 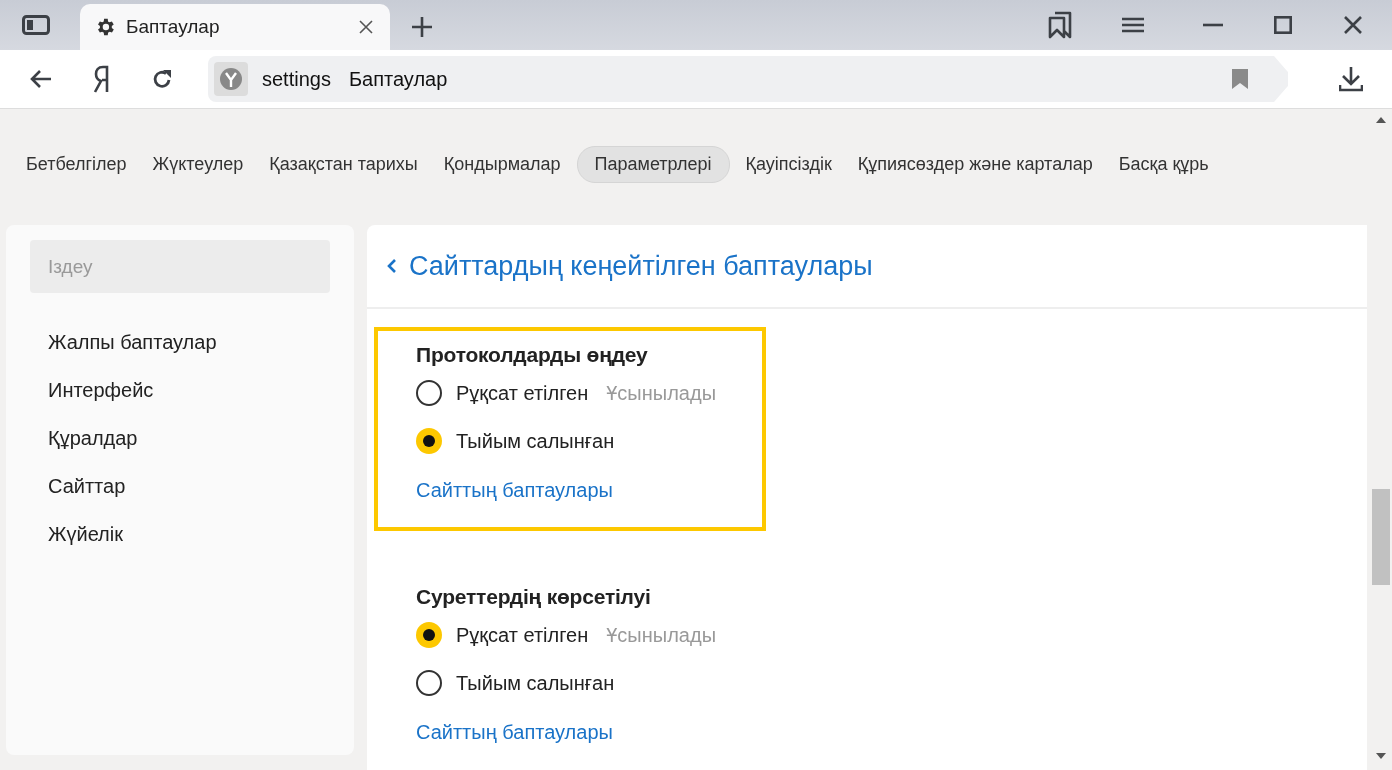 I want to click on scrollbar-thumb, so click(x=1381, y=537).